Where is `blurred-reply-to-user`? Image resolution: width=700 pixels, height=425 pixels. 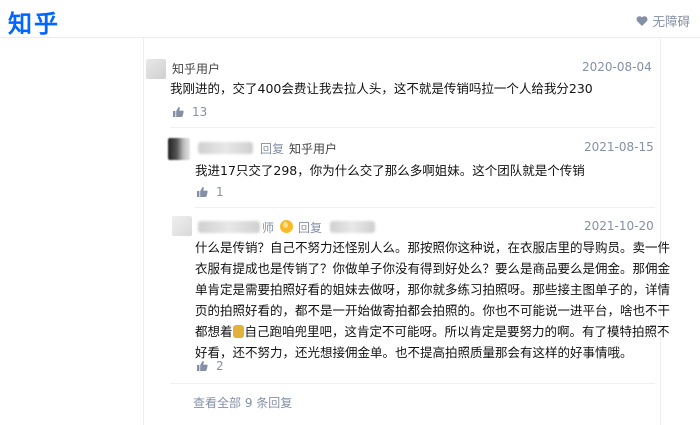
blurred-reply-to-user is located at coordinates (352, 227).